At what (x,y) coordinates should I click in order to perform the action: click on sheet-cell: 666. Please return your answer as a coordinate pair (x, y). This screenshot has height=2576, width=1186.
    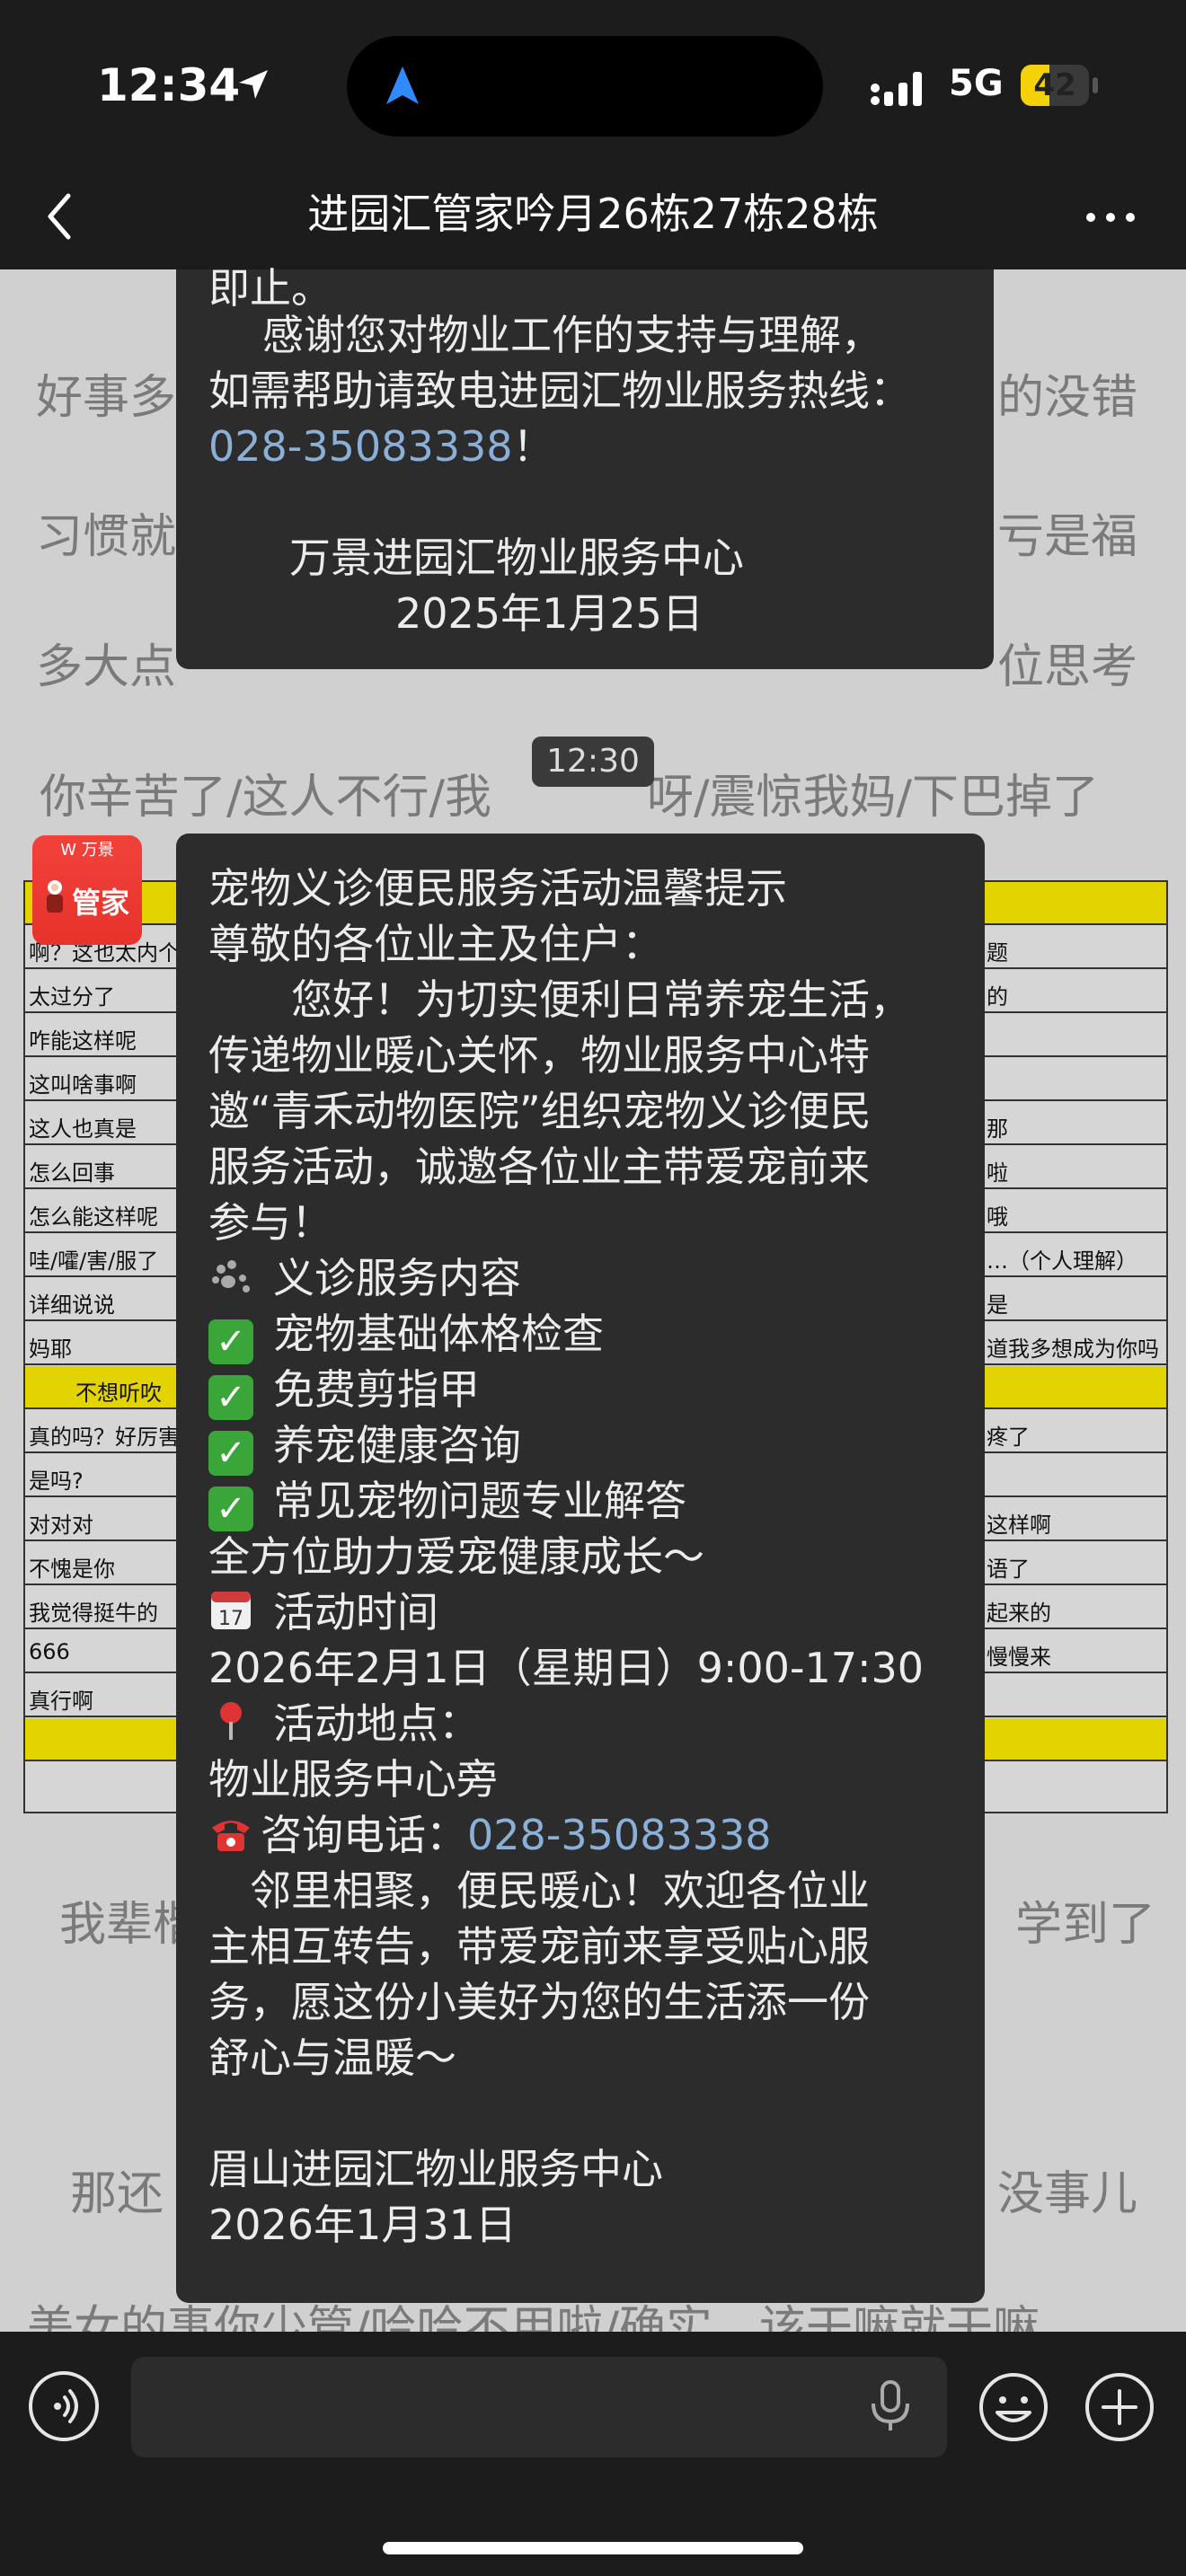
    Looking at the image, I should click on (49, 1651).